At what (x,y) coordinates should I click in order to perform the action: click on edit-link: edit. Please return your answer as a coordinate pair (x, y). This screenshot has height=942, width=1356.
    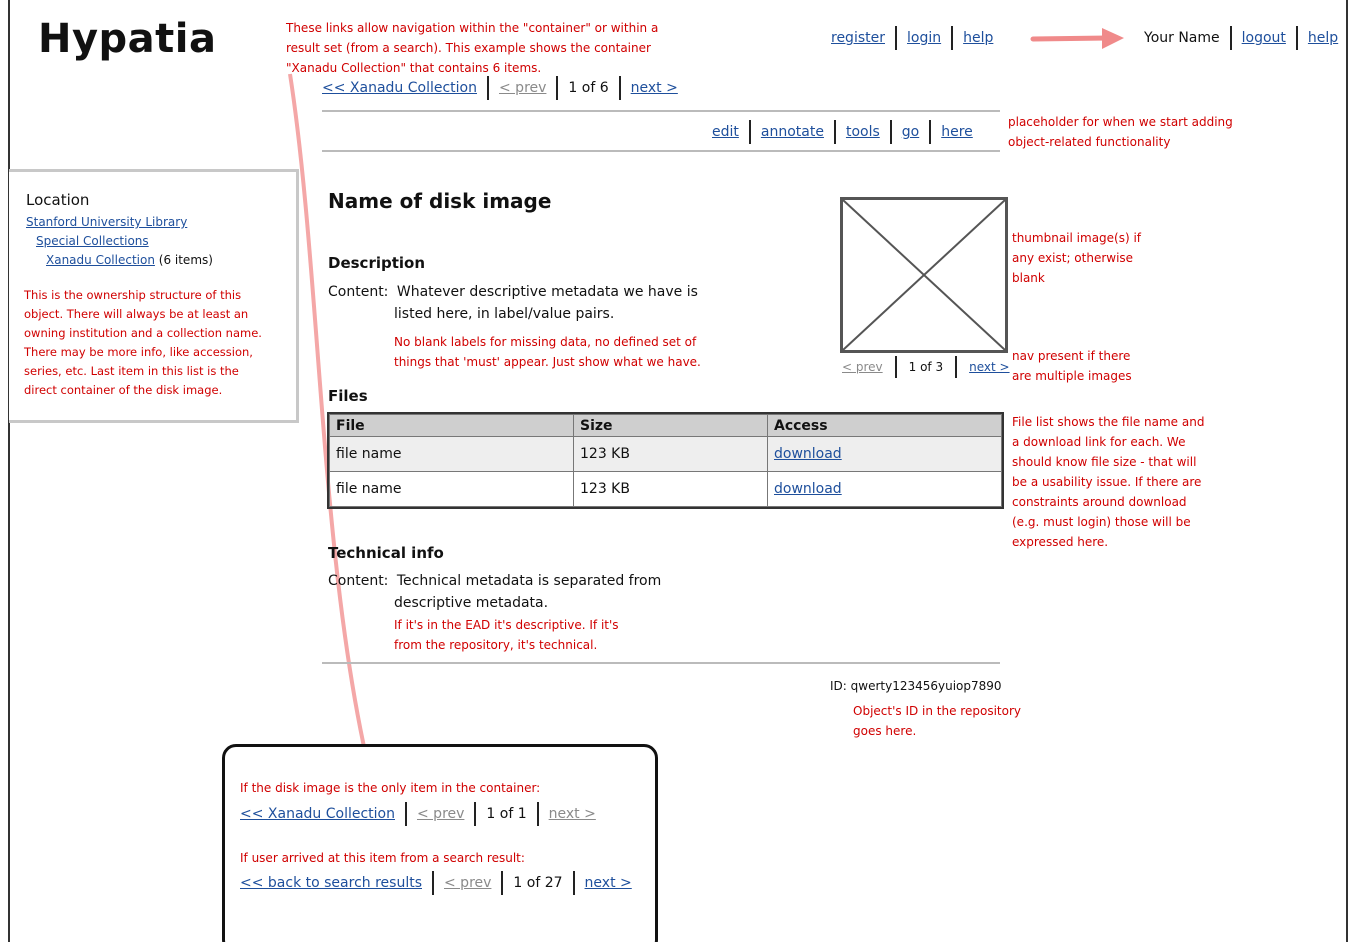
    Looking at the image, I should click on (725, 132).